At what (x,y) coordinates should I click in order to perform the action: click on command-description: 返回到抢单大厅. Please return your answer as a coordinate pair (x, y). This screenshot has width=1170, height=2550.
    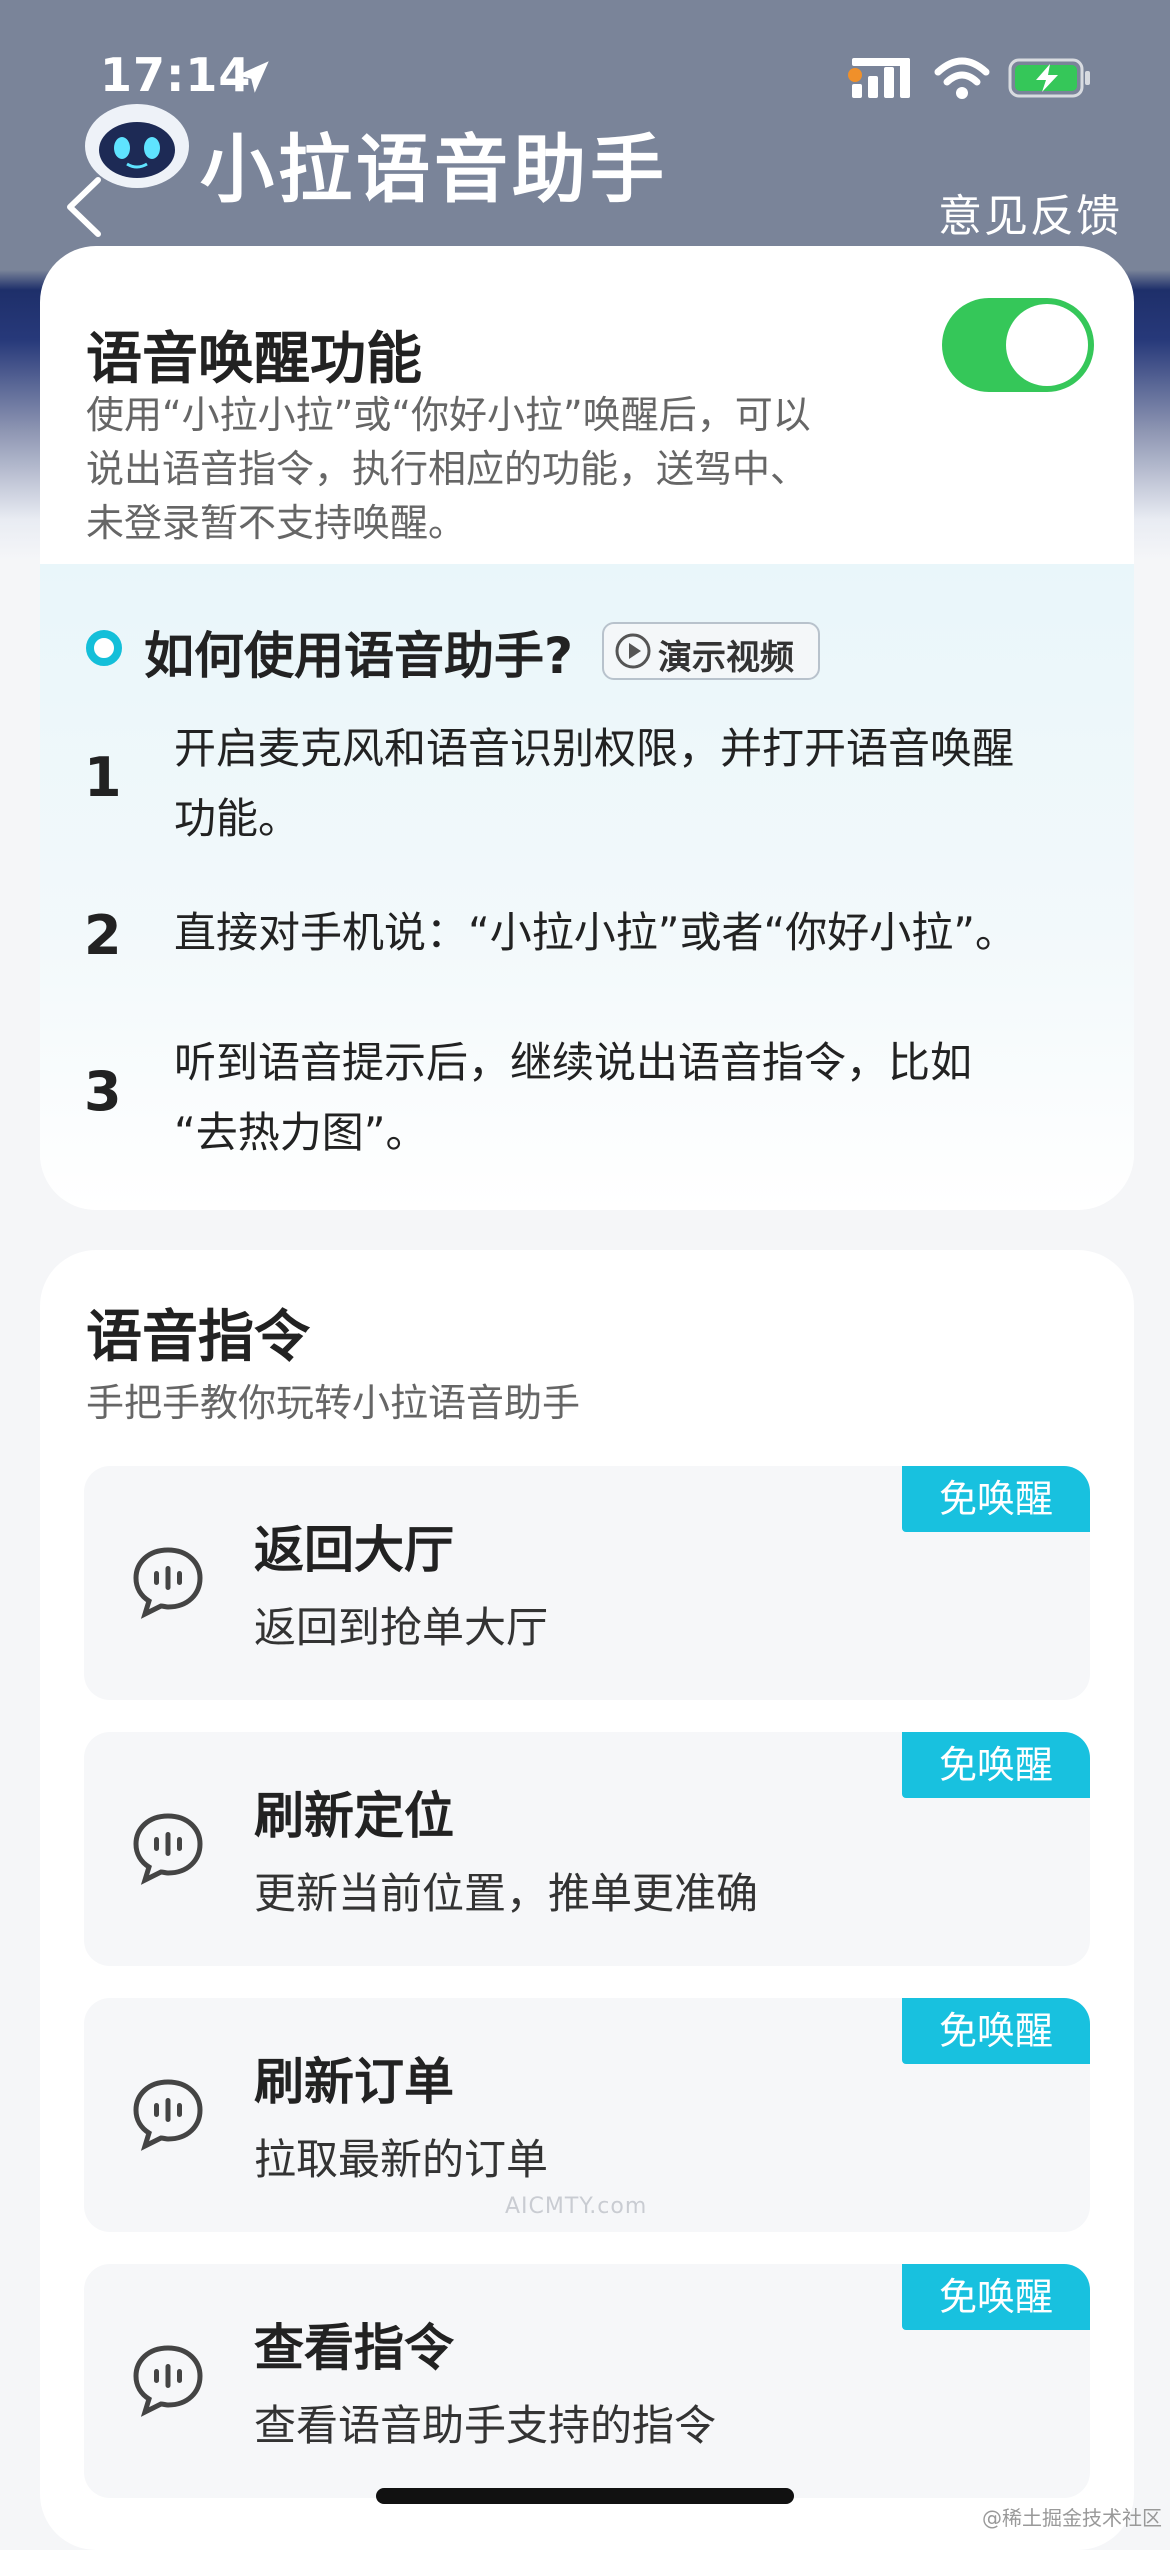
    Looking at the image, I should click on (401, 1627).